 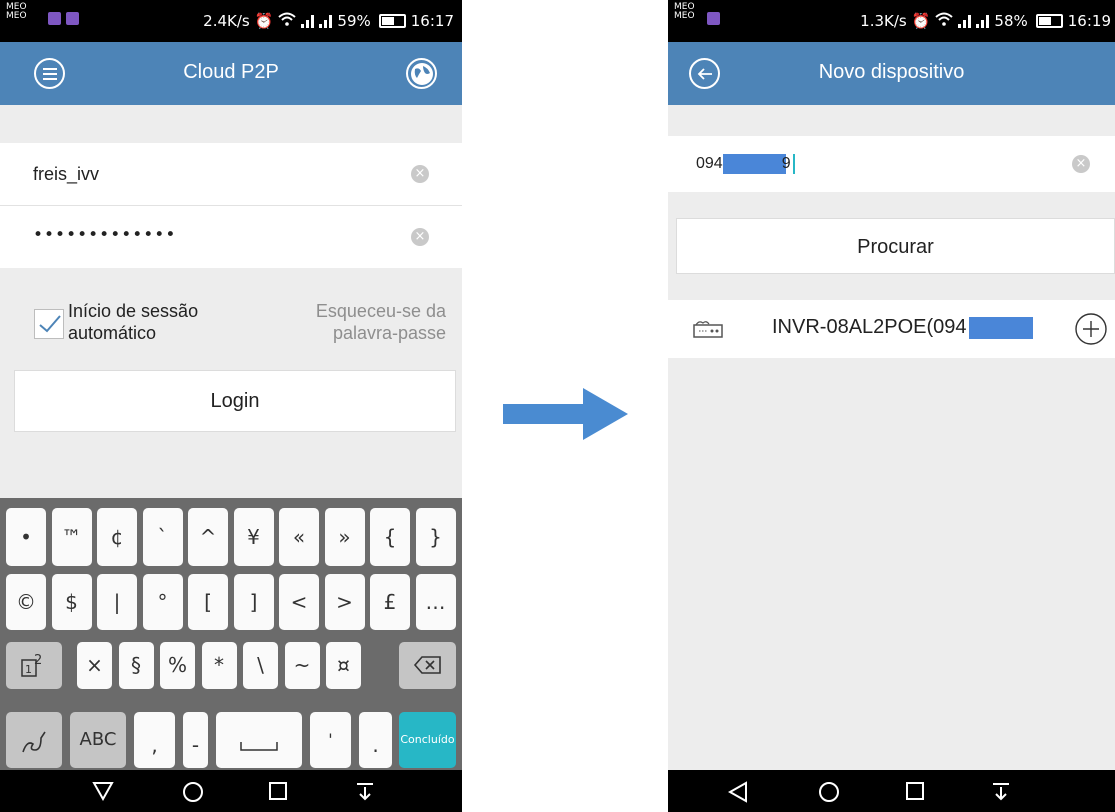 What do you see at coordinates (98, 740) in the screenshot?
I see `abc-key: ABC` at bounding box center [98, 740].